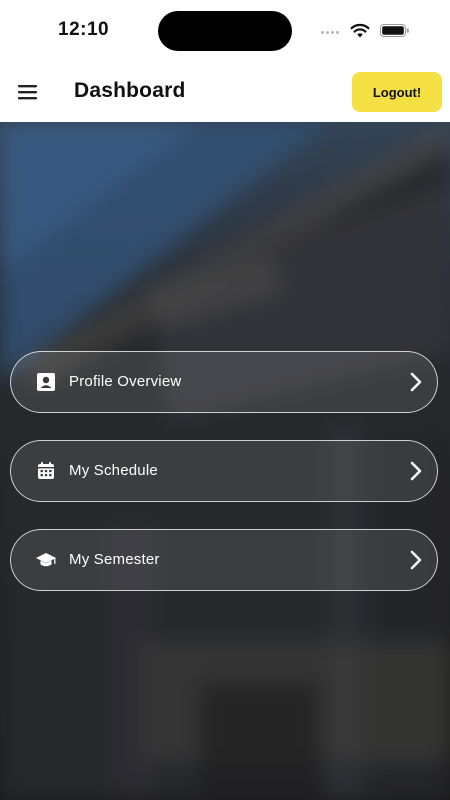  Describe the element at coordinates (28, 92) in the screenshot. I see `hamburger-menu-icon` at that location.